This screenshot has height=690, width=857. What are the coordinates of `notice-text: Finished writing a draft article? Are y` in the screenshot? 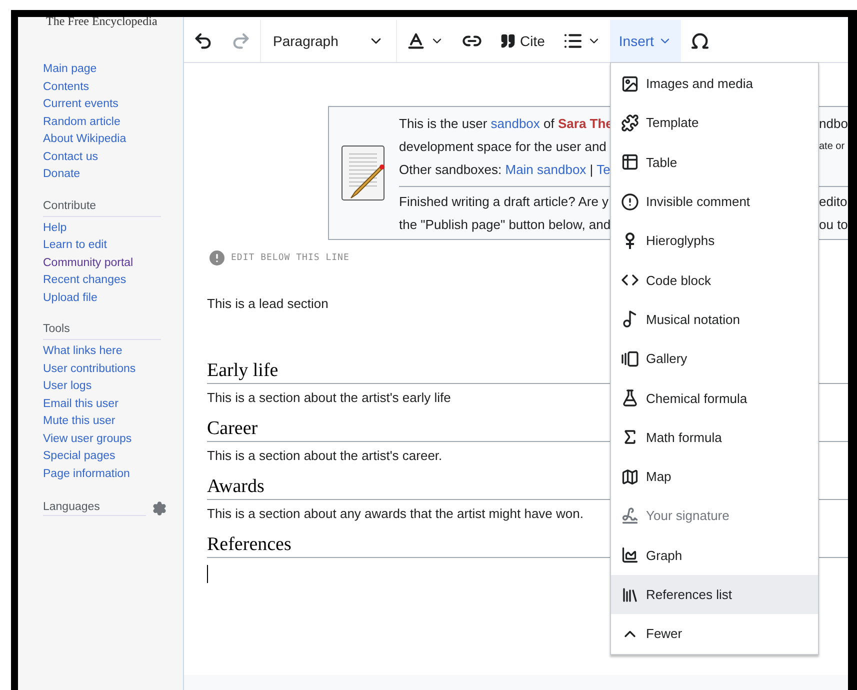 It's located at (504, 201).